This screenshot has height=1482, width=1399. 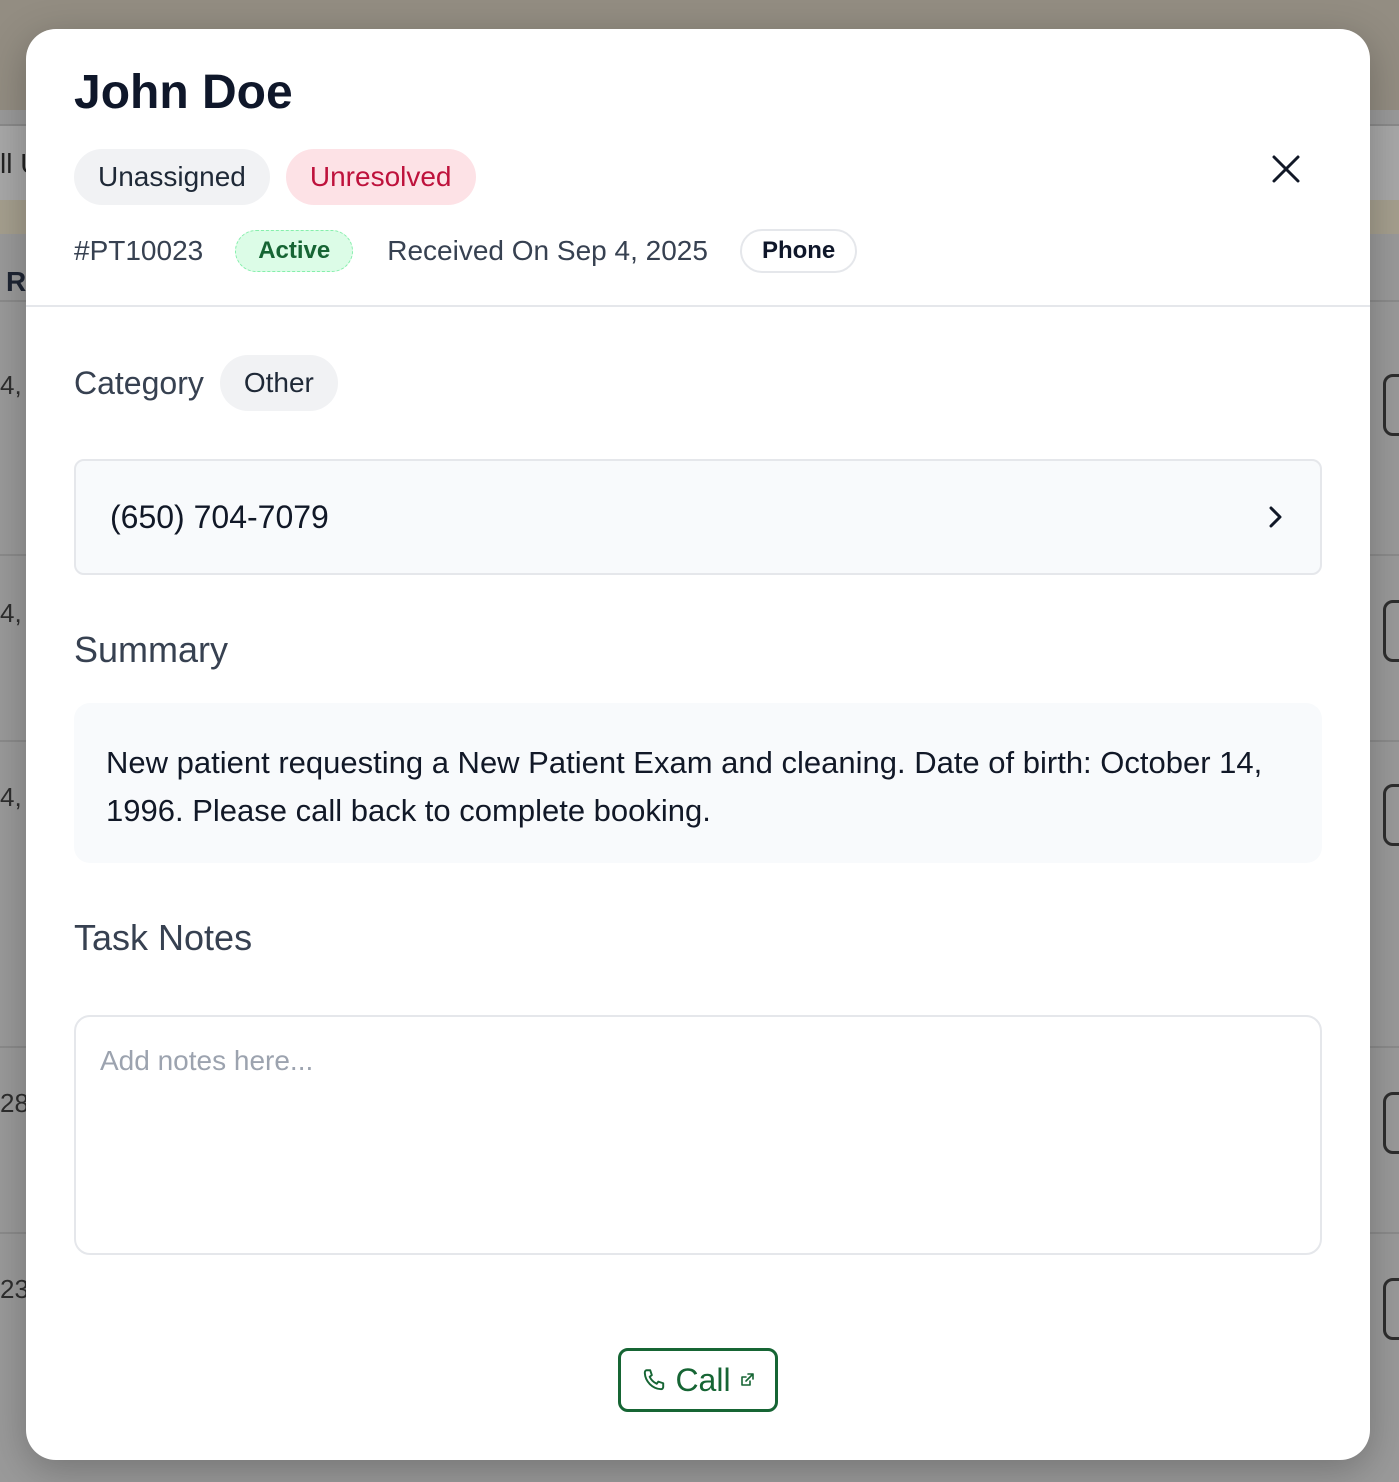 What do you see at coordinates (278, 383) in the screenshot?
I see `category-pill: Other` at bounding box center [278, 383].